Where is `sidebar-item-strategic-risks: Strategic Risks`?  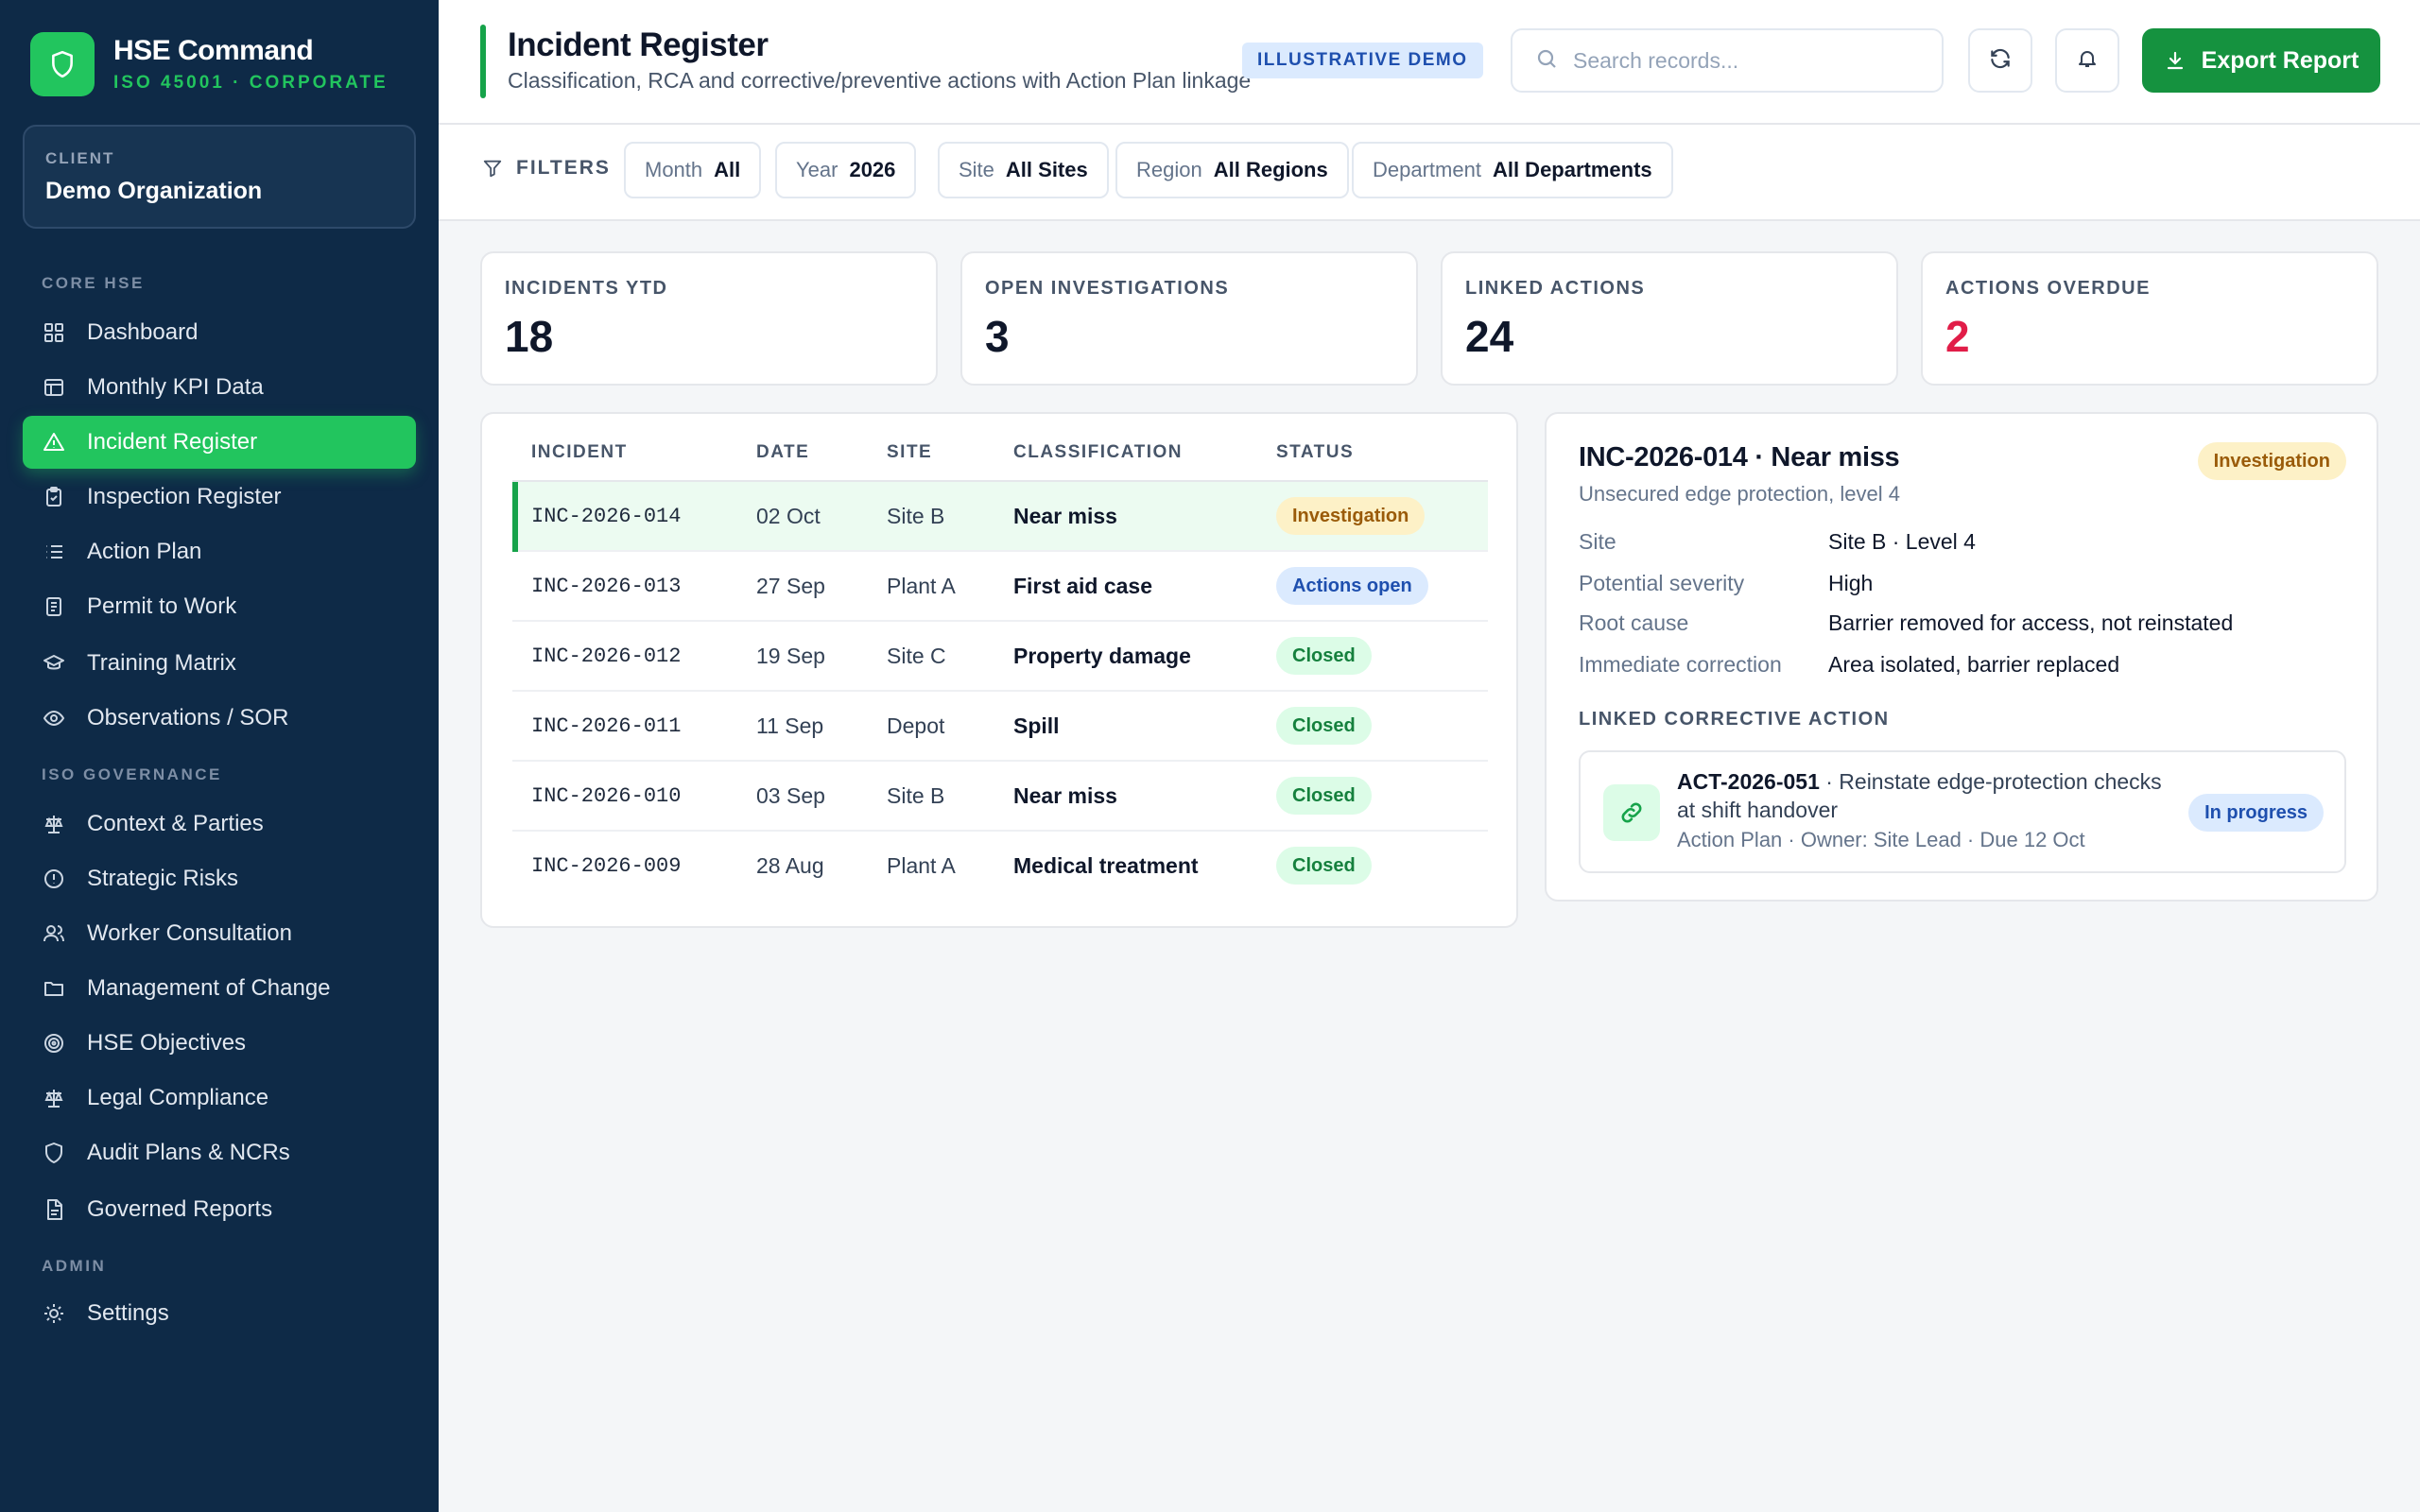 sidebar-item-strategic-risks: Strategic Risks is located at coordinates (219, 878).